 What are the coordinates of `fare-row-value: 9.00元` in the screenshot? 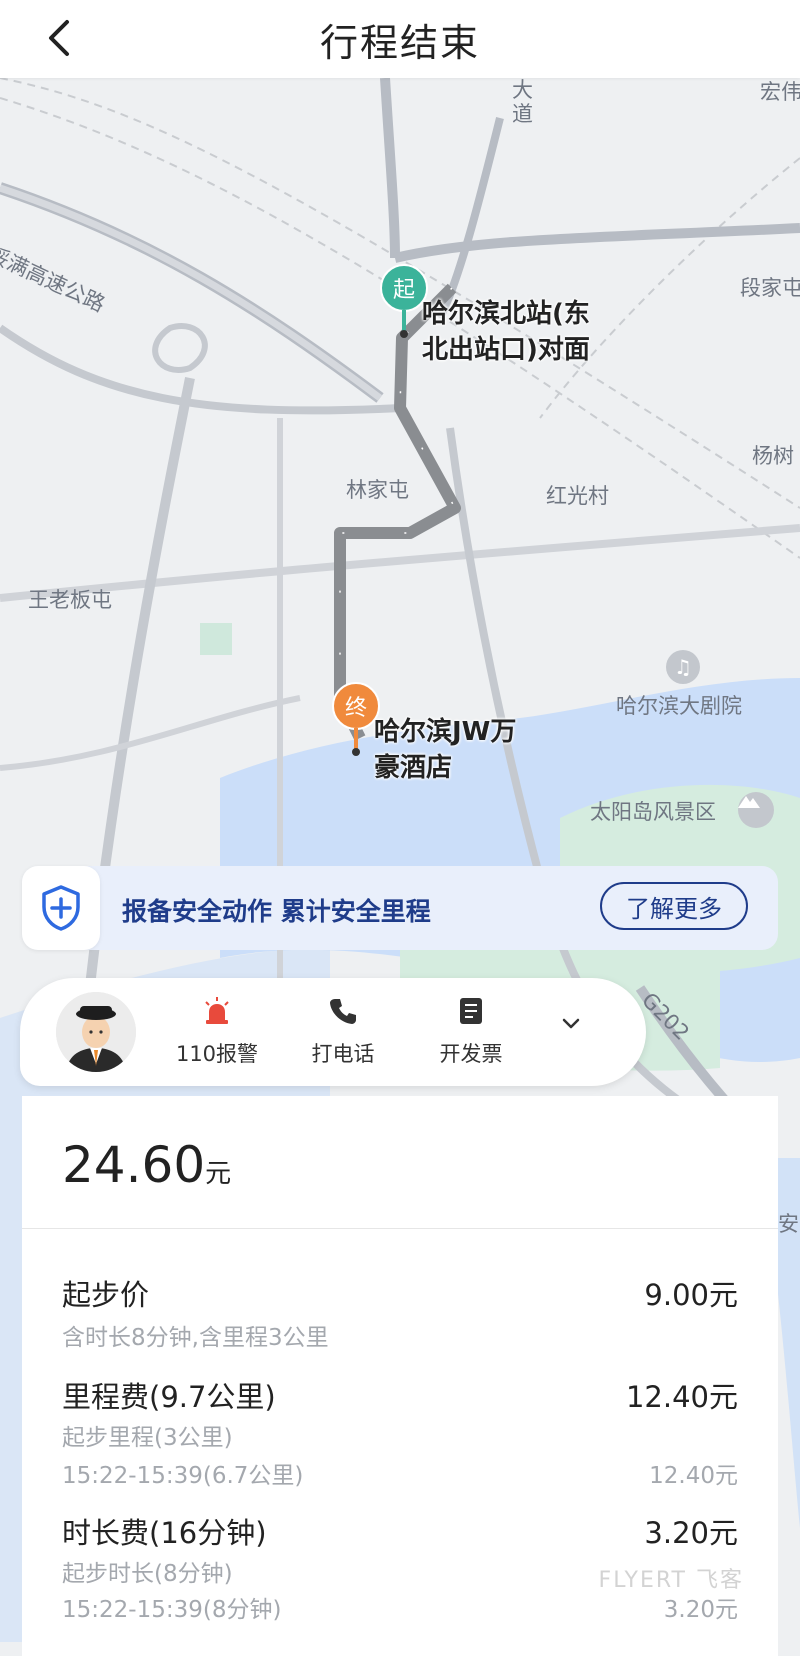 It's located at (691, 1295).